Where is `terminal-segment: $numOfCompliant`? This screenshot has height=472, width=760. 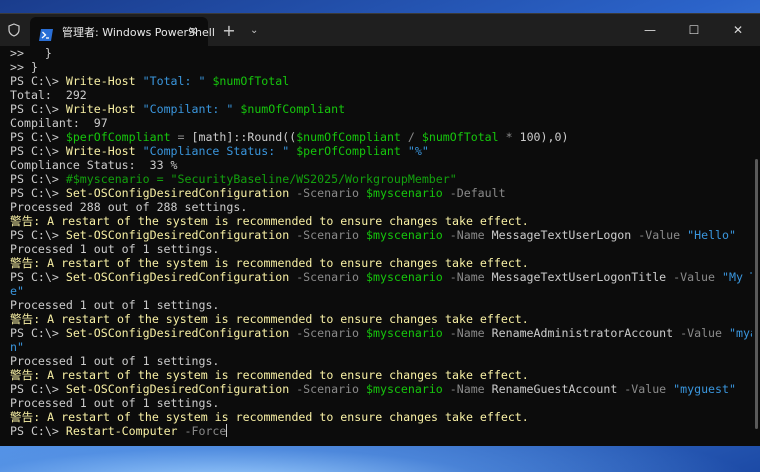 terminal-segment: $numOfCompliant is located at coordinates (348, 137).